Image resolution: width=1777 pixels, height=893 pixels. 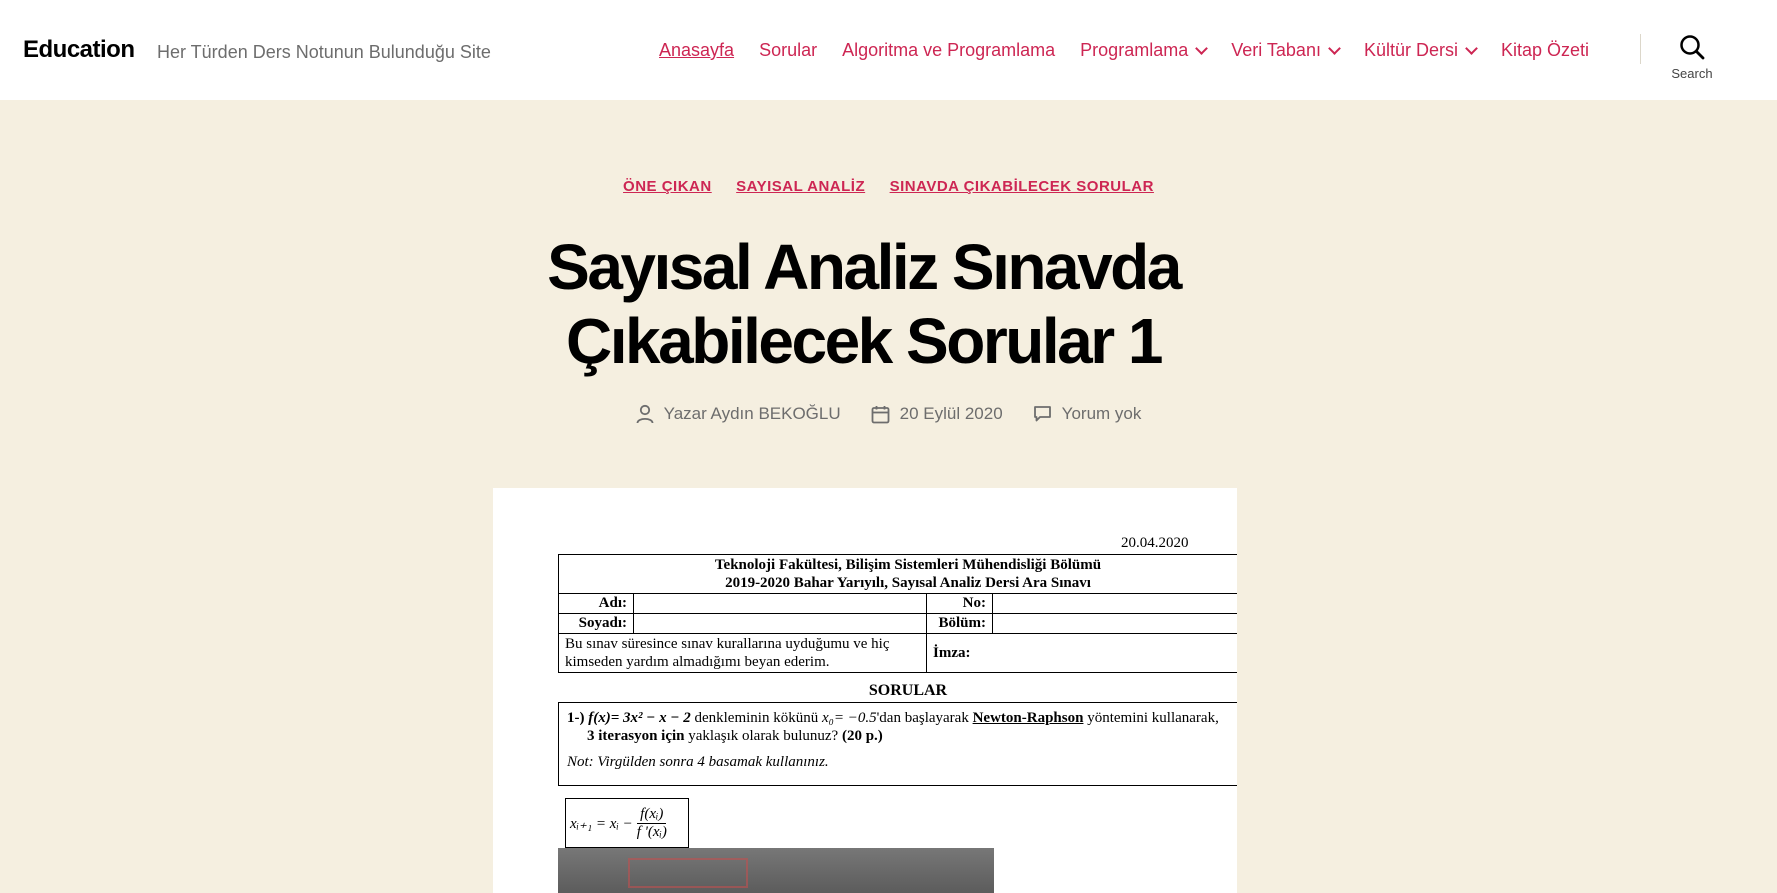 I want to click on nav-item-anasayfa: Anasayfa, so click(x=696, y=50).